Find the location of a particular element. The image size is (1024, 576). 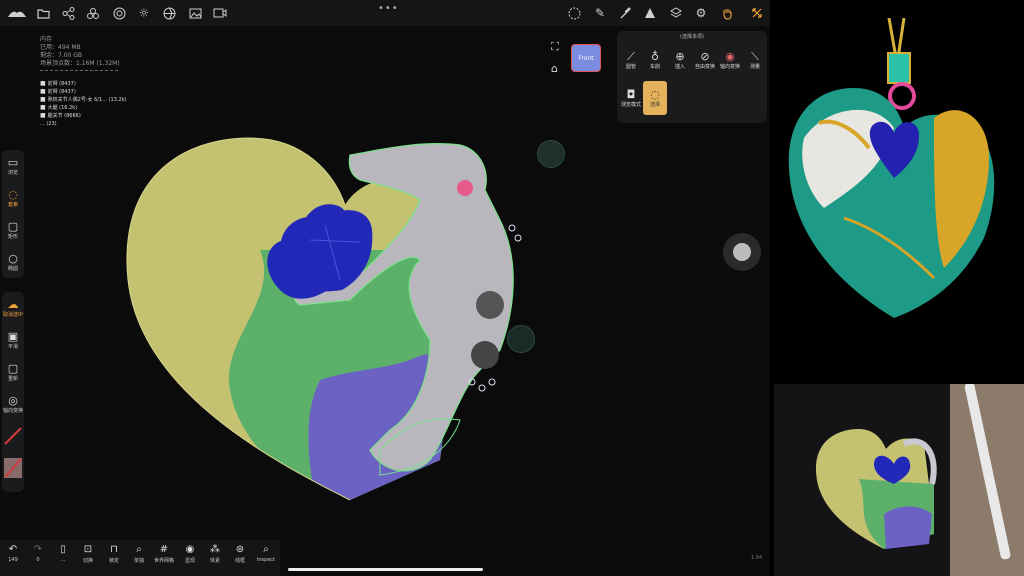

undo-button: ↶ 149 is located at coordinates (13, 553).